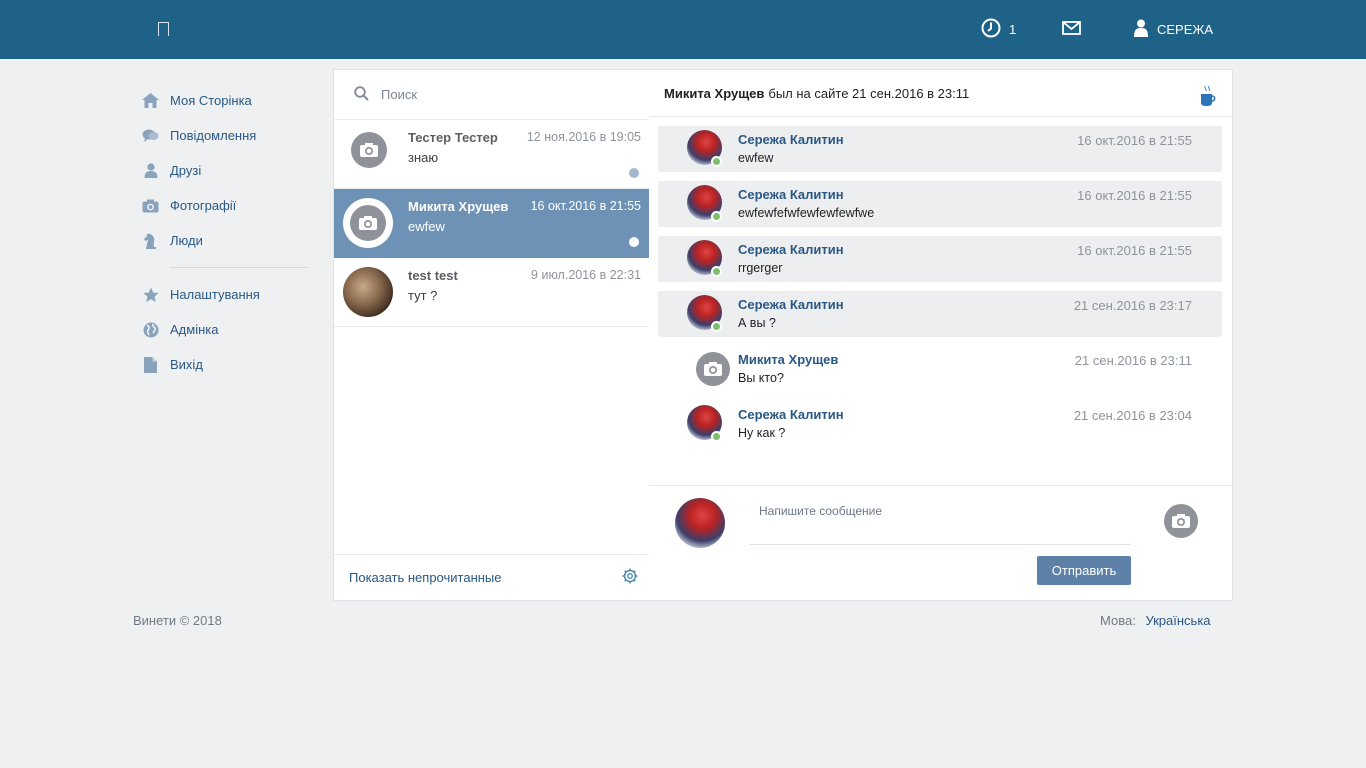 The image size is (1366, 768). What do you see at coordinates (869, 93) in the screenshot?
I see `chat-partner-status: был на сайте 21 сен.2016 в 23:11` at bounding box center [869, 93].